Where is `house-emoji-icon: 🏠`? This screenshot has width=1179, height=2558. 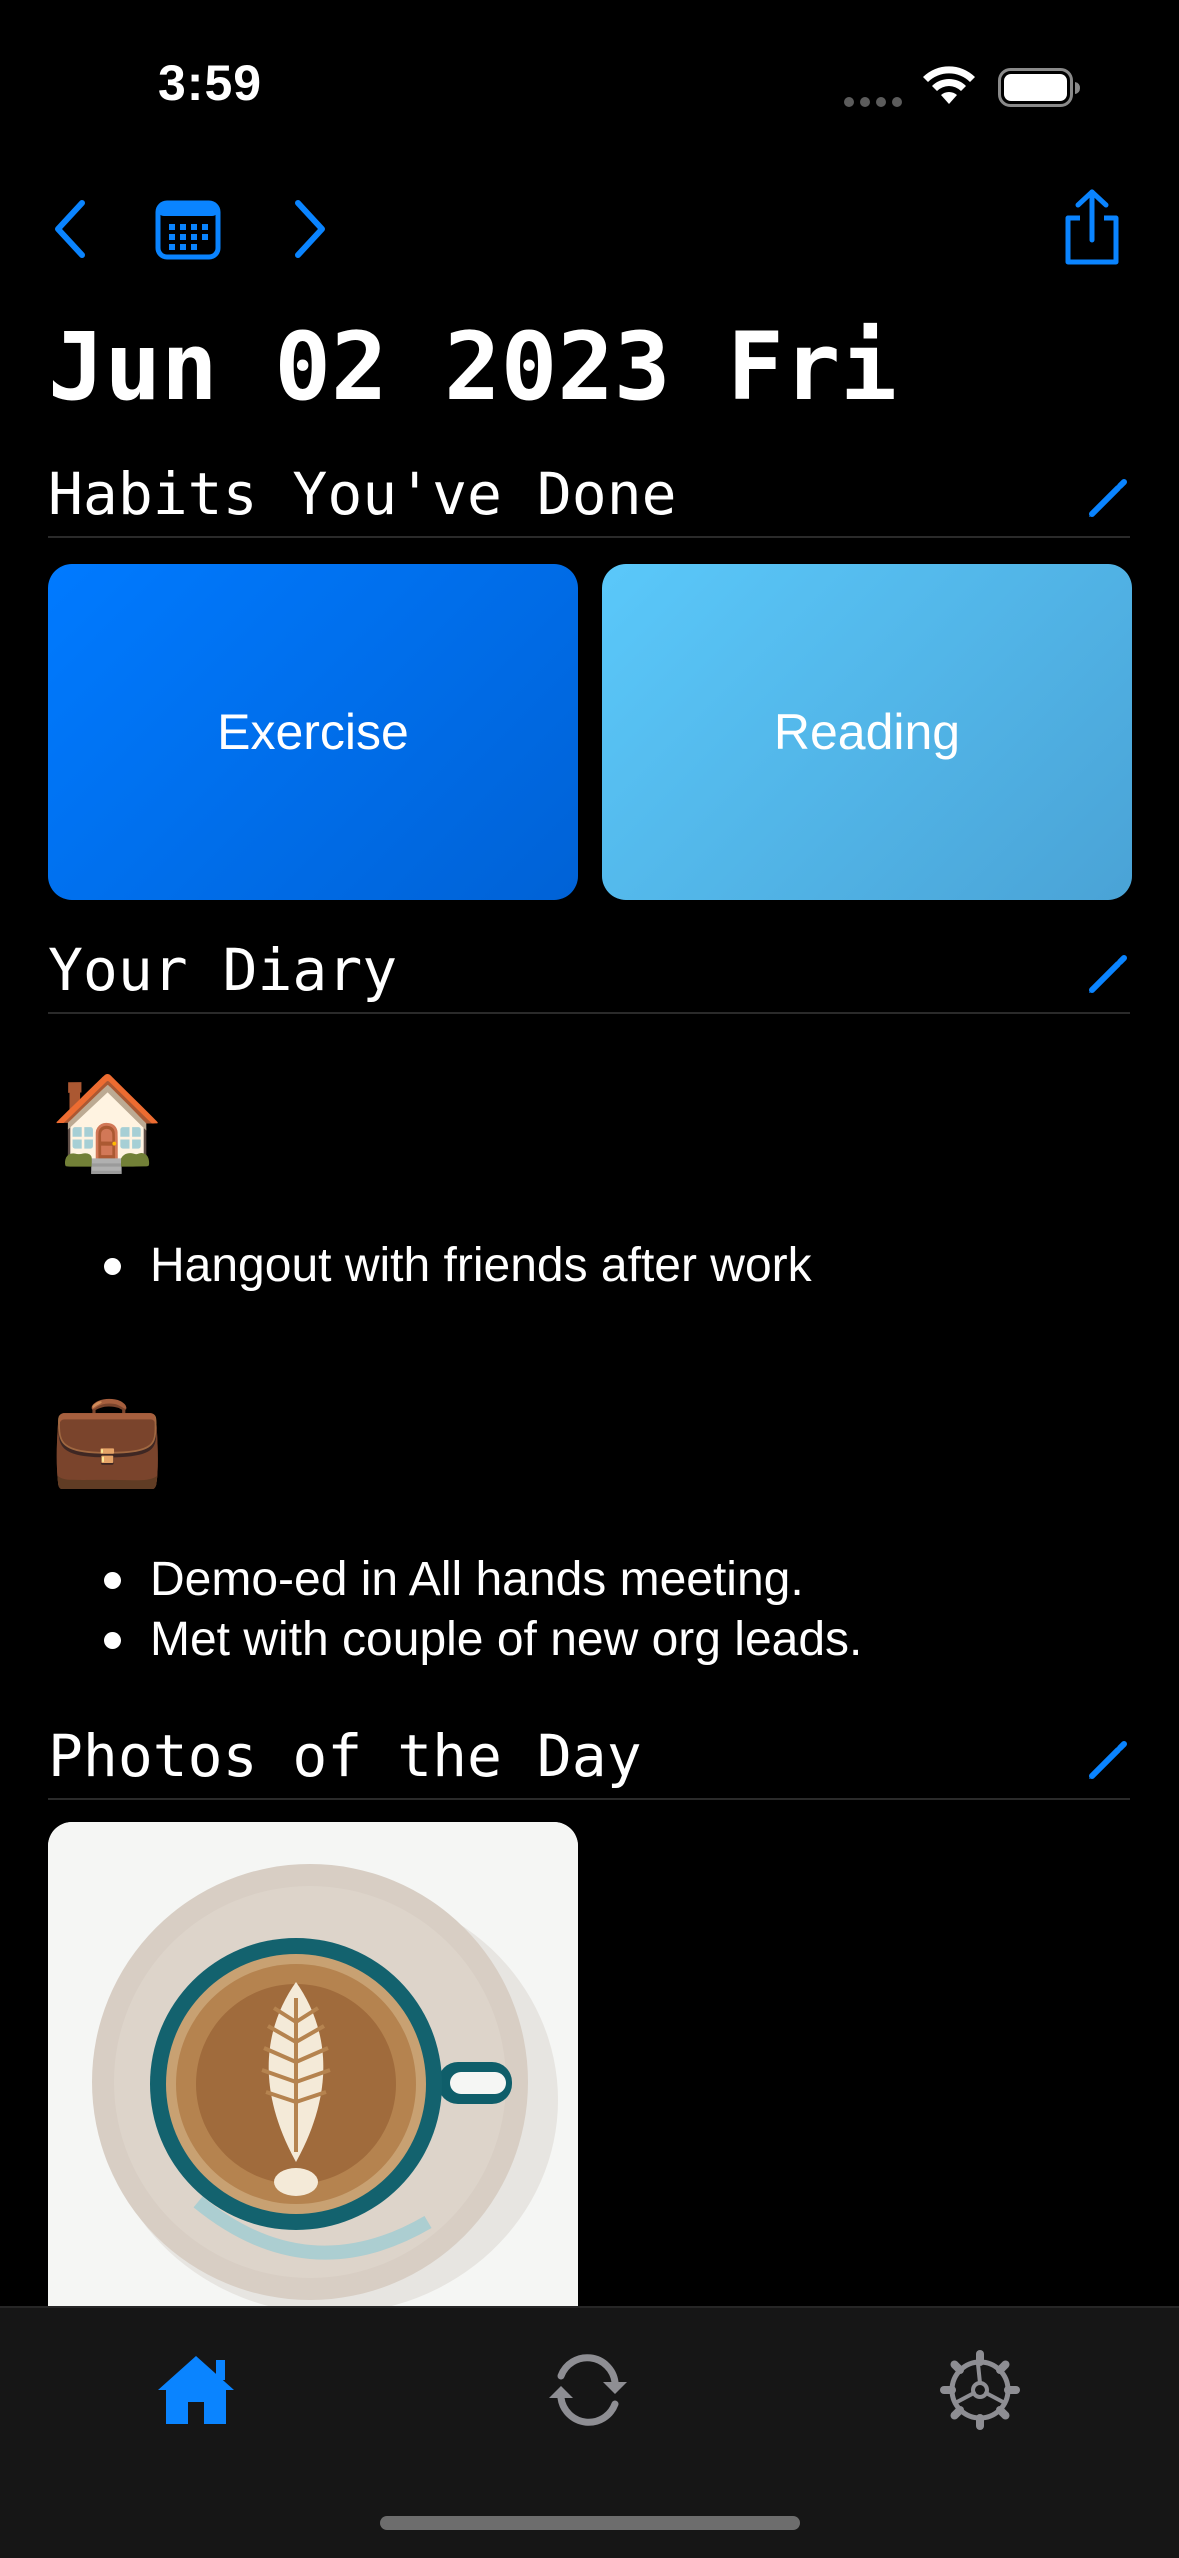 house-emoji-icon: 🏠 is located at coordinates (107, 1123).